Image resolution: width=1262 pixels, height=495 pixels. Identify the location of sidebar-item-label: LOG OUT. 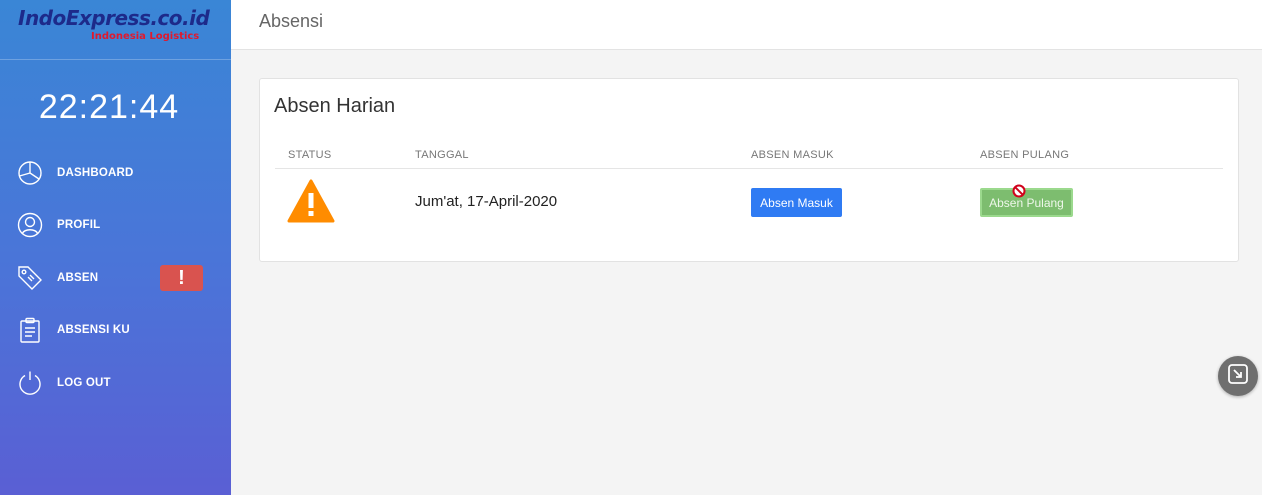
(84, 383).